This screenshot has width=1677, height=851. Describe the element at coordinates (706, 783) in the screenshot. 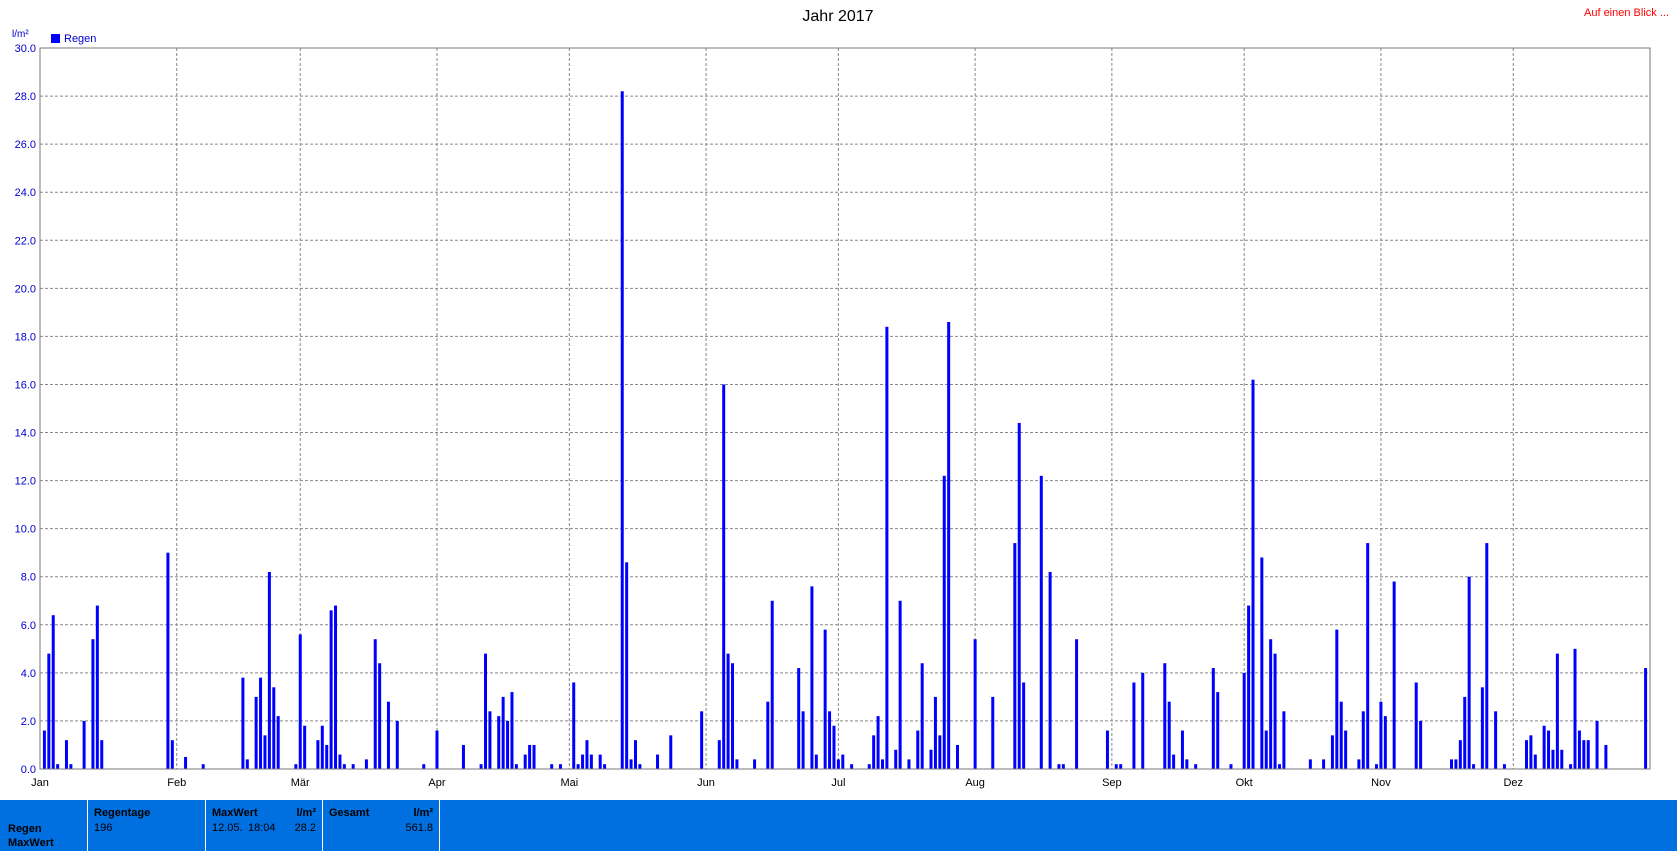

I see `x-tick-label: Jun` at that location.